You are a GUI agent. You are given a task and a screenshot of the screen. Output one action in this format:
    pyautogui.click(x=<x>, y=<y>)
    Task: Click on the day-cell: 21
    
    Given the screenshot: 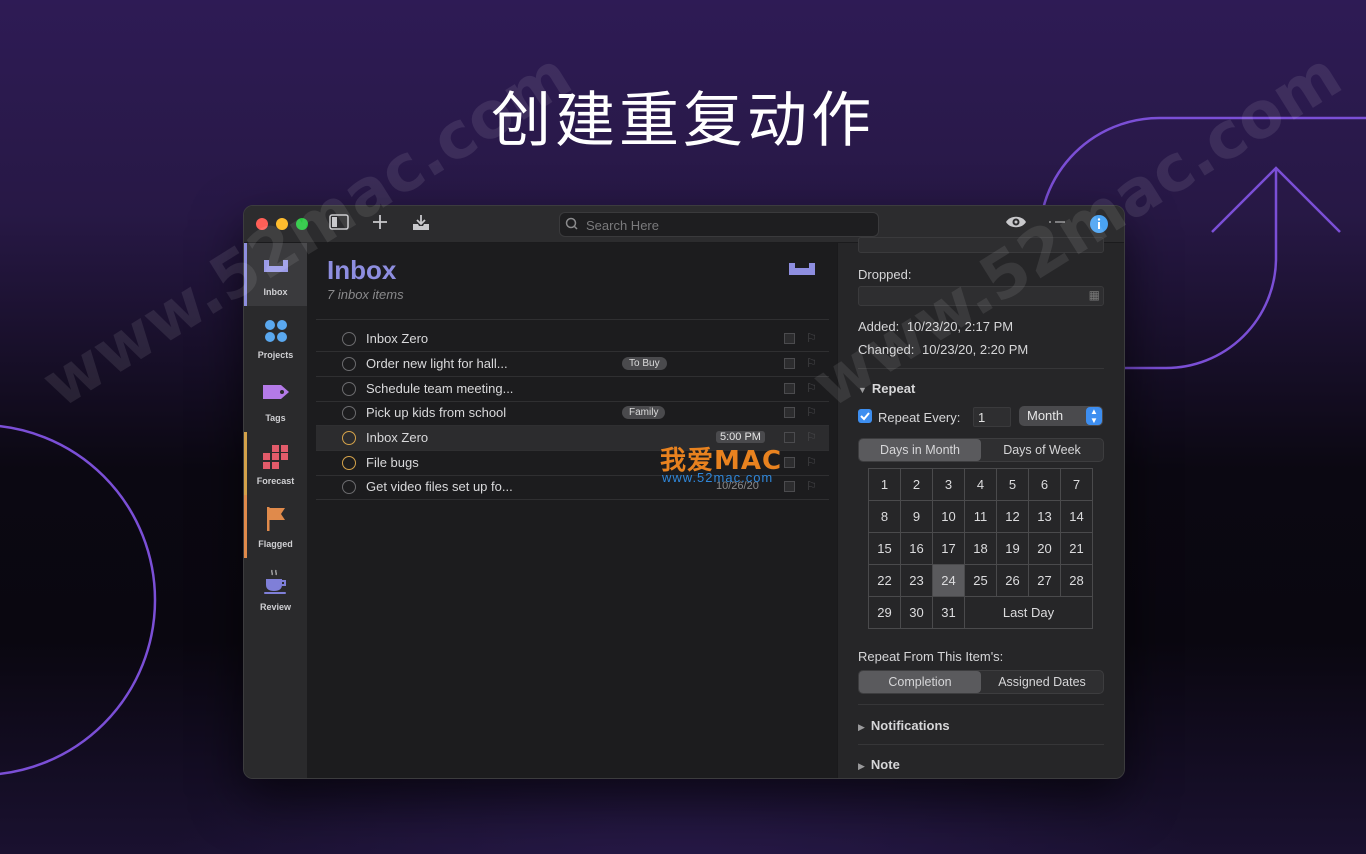 What is the action you would take?
    pyautogui.click(x=1076, y=548)
    